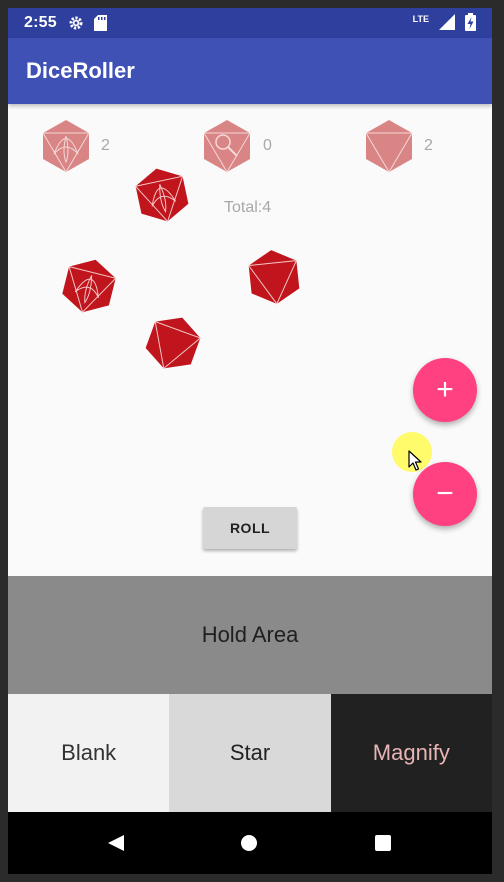  What do you see at coordinates (227, 148) in the screenshot?
I see `magnify-face-icon` at bounding box center [227, 148].